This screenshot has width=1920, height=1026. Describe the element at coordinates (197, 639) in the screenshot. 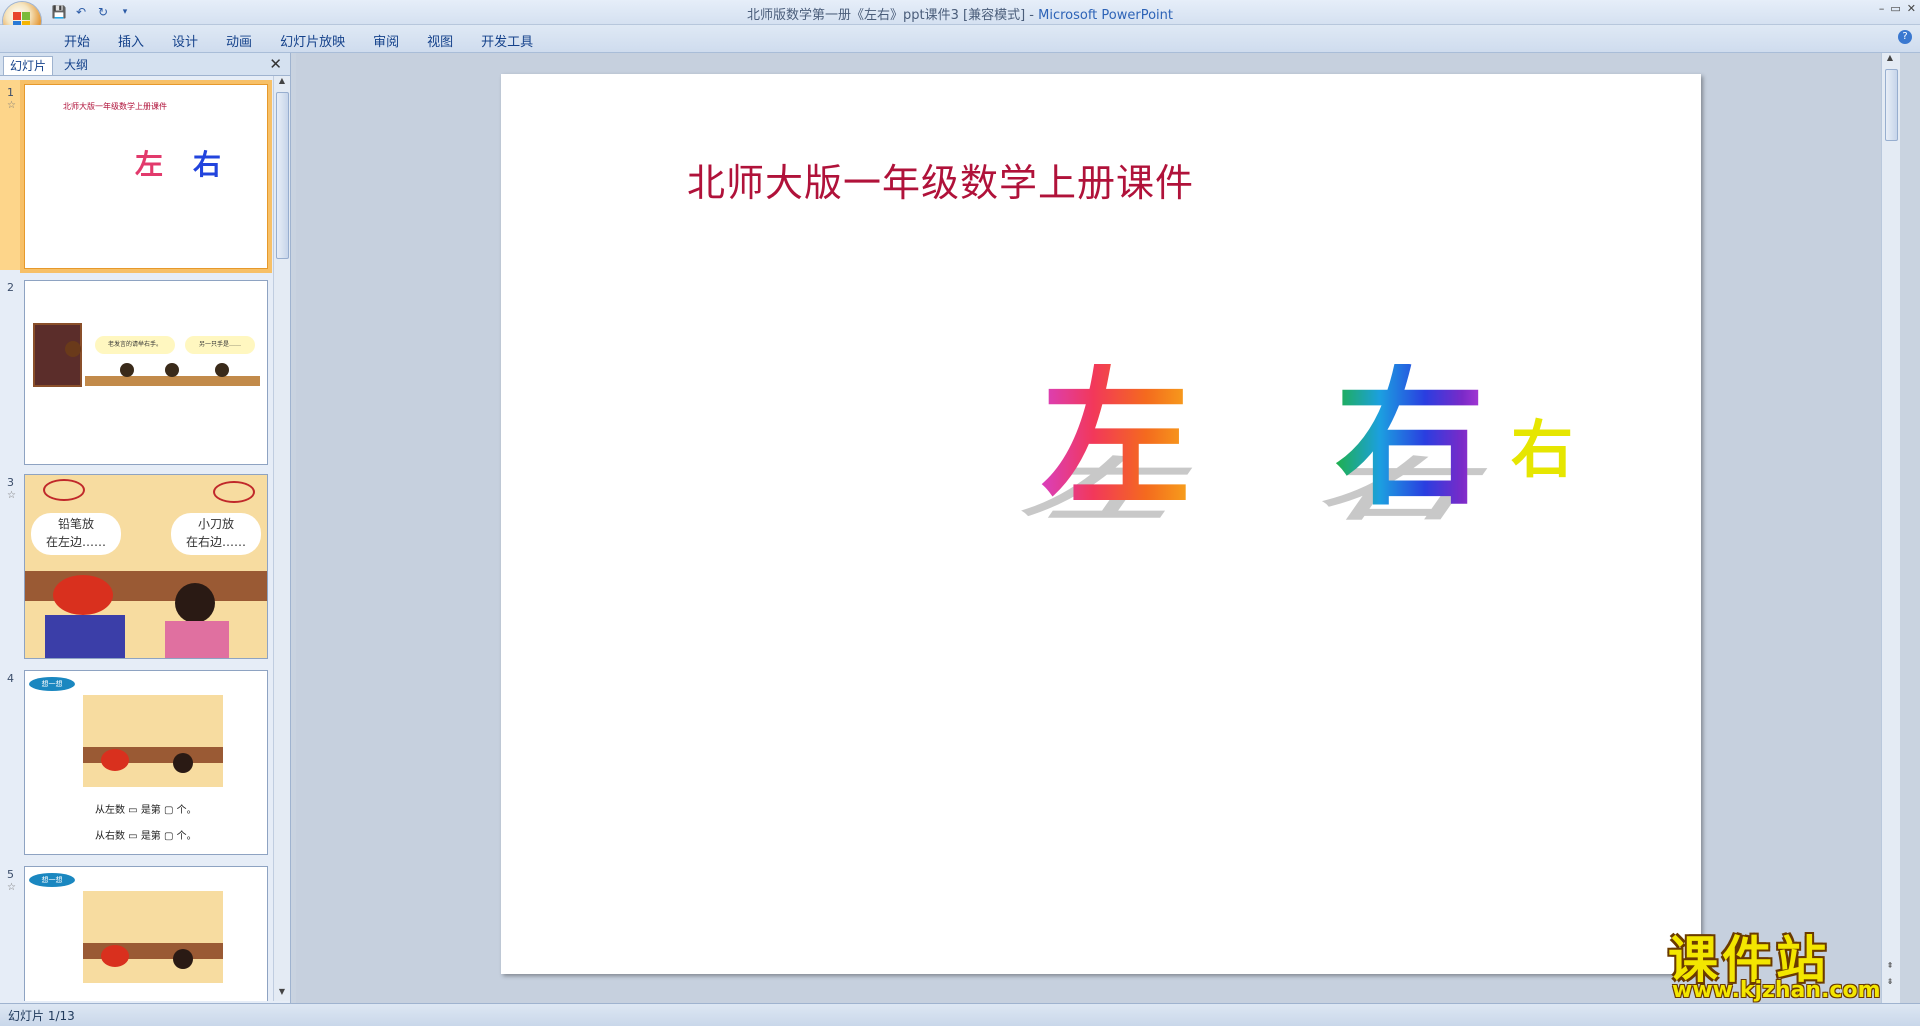

I see `thumb-girl-body` at that location.